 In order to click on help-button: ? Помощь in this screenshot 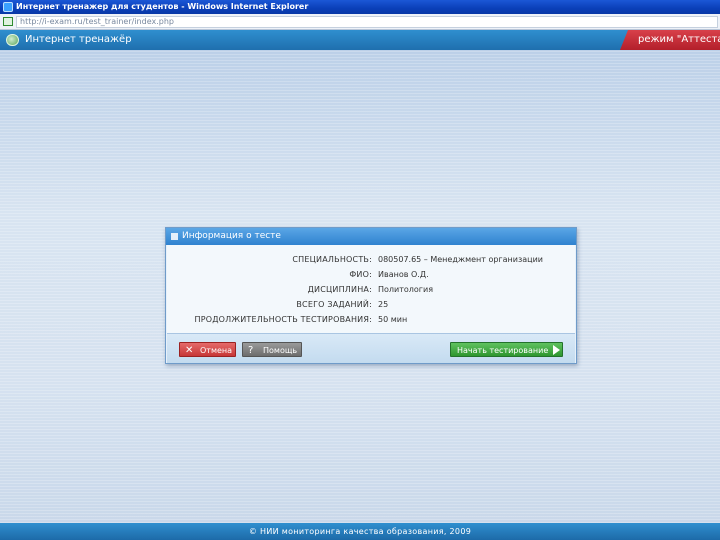, I will do `click(272, 349)`.